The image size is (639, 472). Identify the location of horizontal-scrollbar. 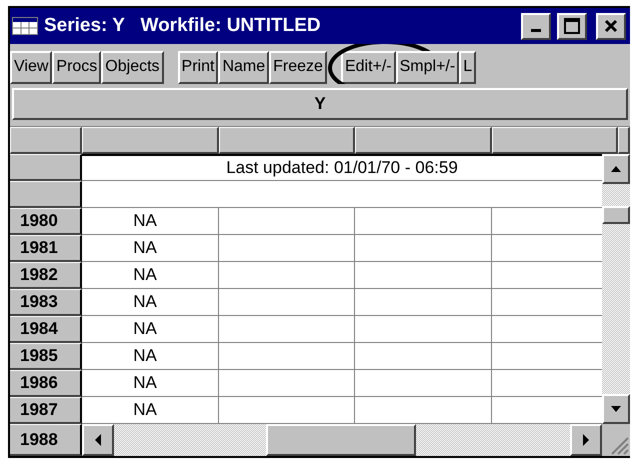
(342, 440).